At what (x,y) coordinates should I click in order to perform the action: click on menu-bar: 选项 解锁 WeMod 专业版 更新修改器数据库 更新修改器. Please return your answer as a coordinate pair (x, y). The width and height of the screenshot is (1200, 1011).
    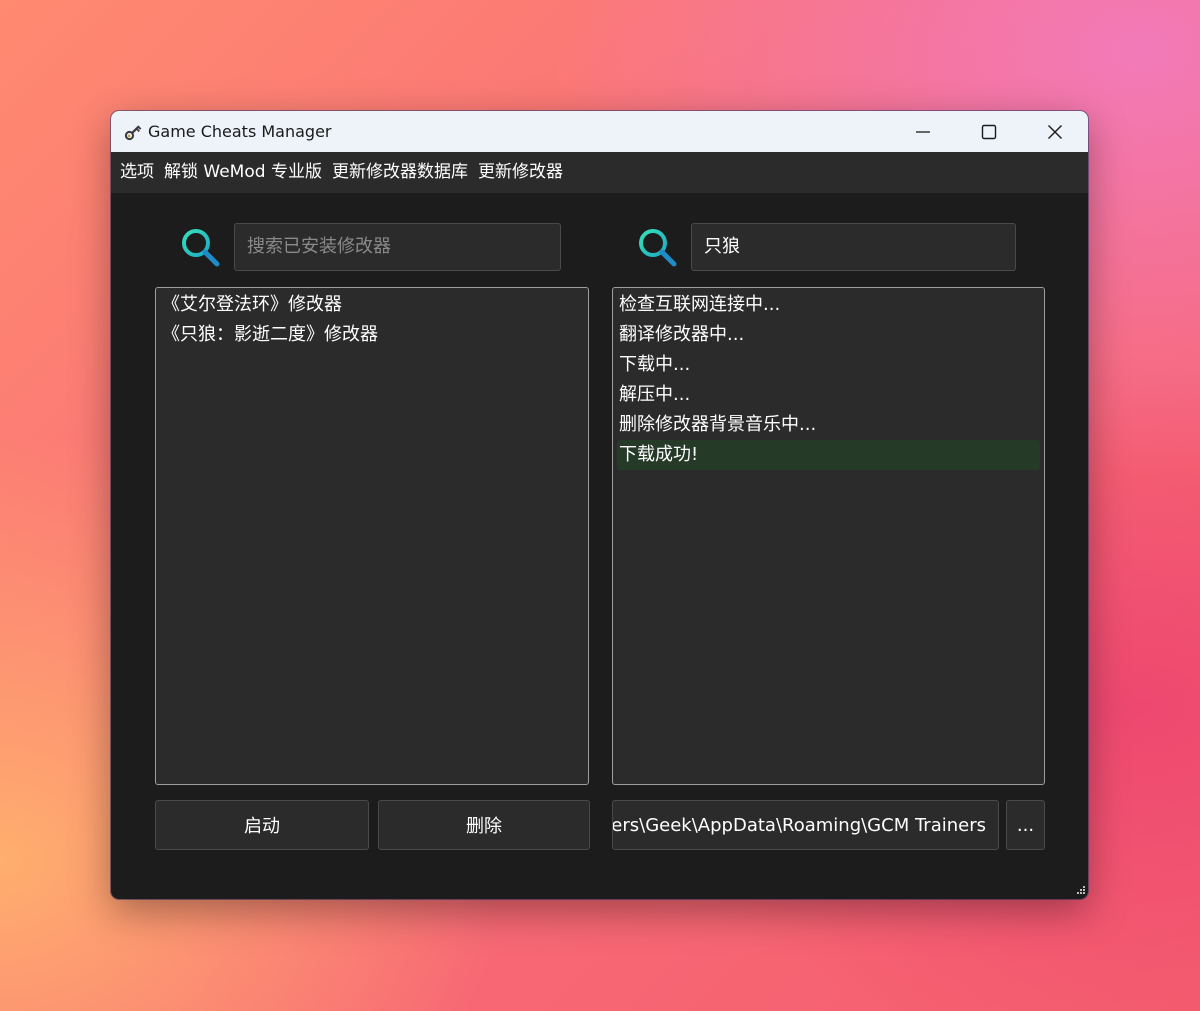
    Looking at the image, I should click on (599, 172).